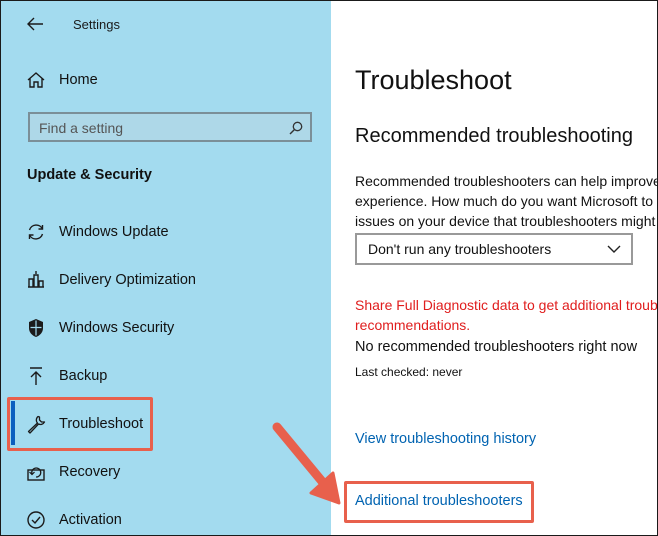  What do you see at coordinates (433, 80) in the screenshot?
I see `page-title: Troubleshoot` at bounding box center [433, 80].